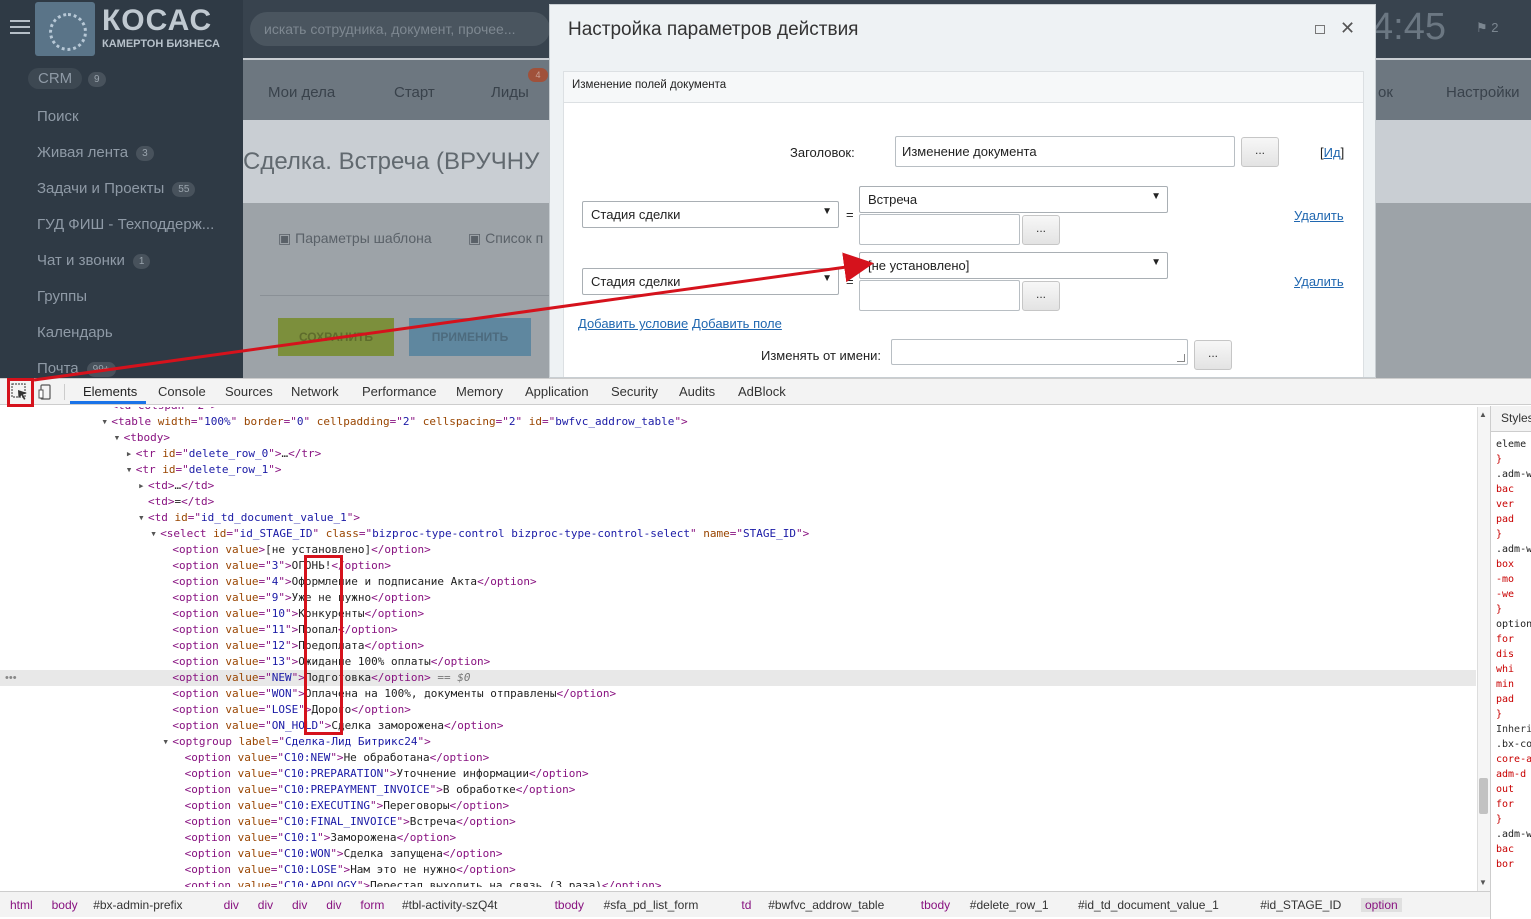 This screenshot has width=1531, height=919. I want to click on dom-node-row: <td colspan="2">, so click(738, 410).